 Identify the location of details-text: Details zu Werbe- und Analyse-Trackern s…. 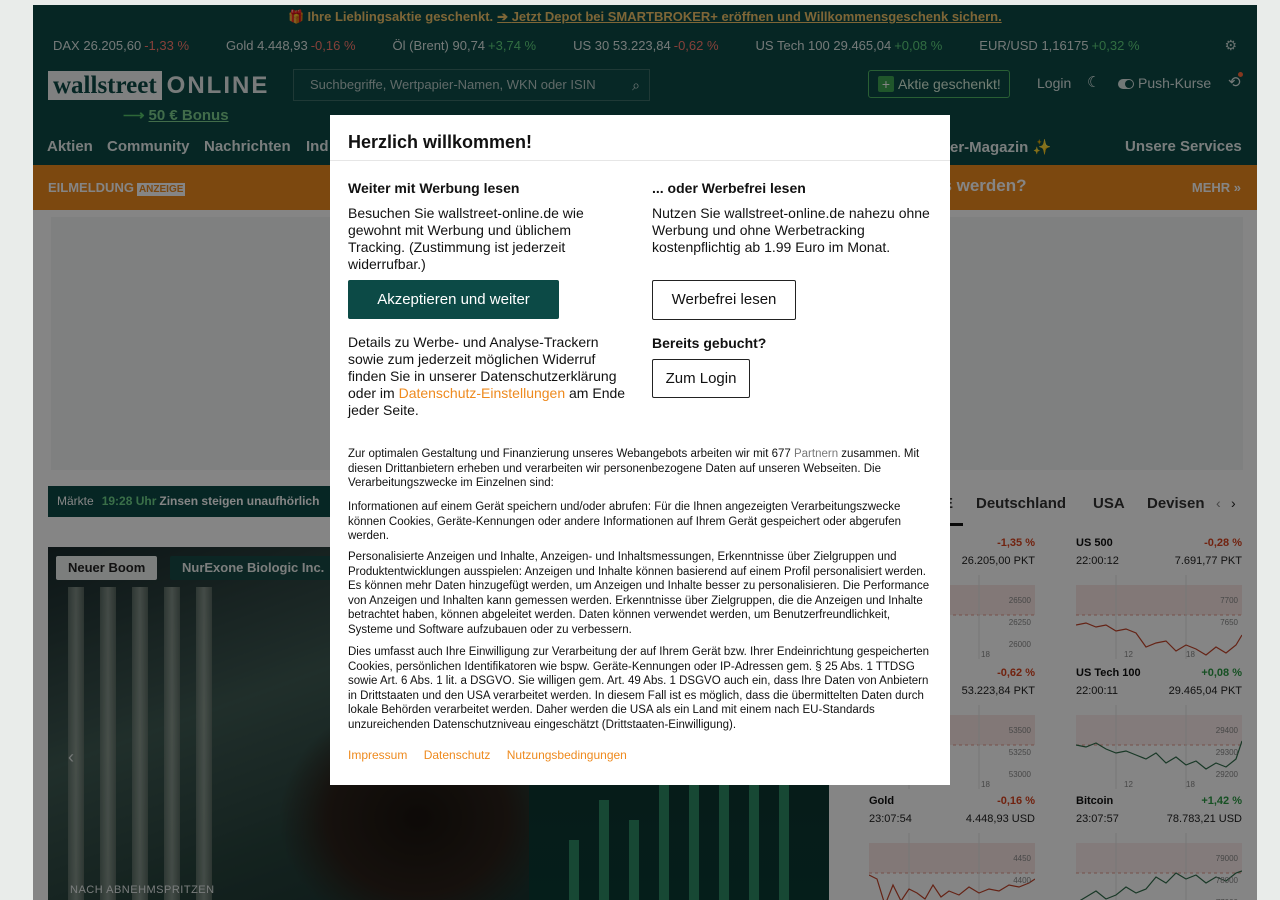
(487, 376).